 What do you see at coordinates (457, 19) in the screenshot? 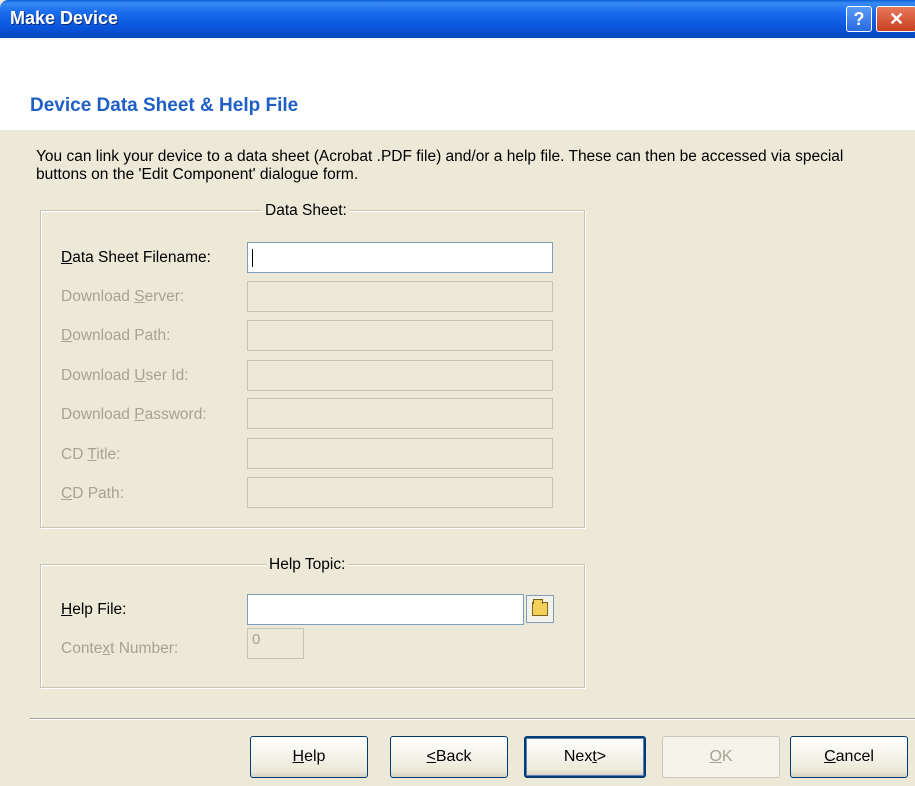
I see `title-bar: Make Device ? ✕` at bounding box center [457, 19].